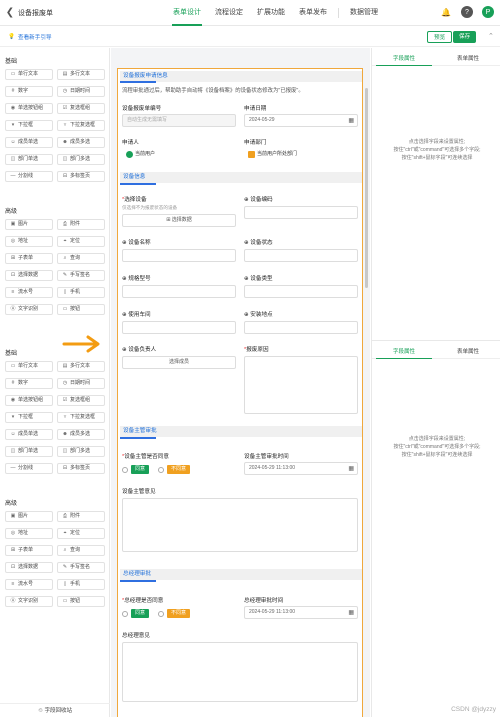 The height and width of the screenshot is (717, 500). What do you see at coordinates (187, 13) in the screenshot?
I see `tab-form-design: 表单设计` at bounding box center [187, 13].